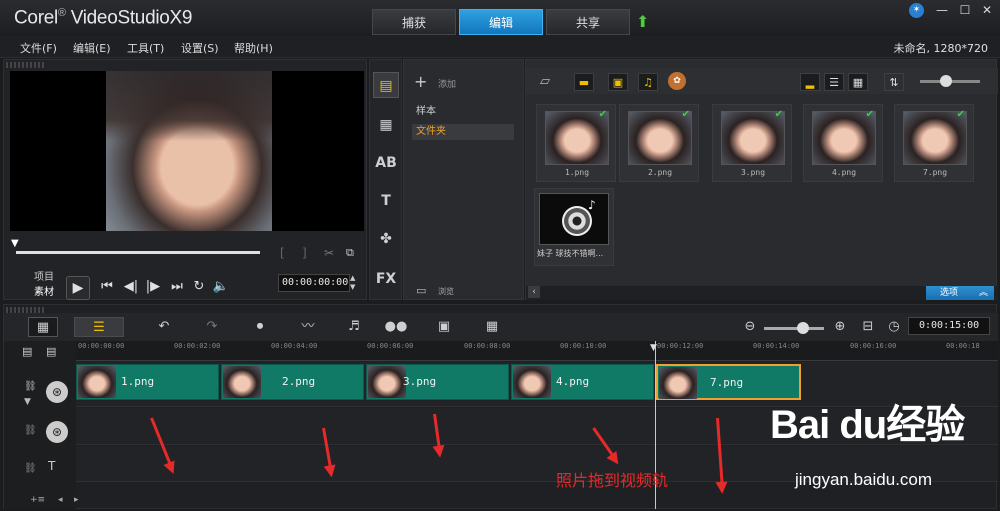 The width and height of the screenshot is (1000, 511). Describe the element at coordinates (463, 112) in the screenshot. I see `folder-samples: 样本` at that location.